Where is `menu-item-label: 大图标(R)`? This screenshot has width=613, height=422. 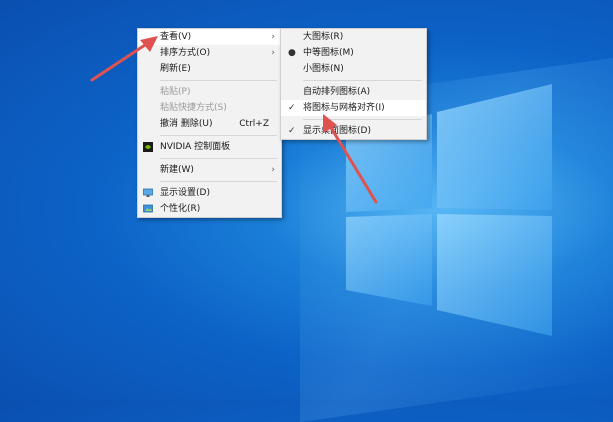 menu-item-label: 大图标(R) is located at coordinates (323, 37).